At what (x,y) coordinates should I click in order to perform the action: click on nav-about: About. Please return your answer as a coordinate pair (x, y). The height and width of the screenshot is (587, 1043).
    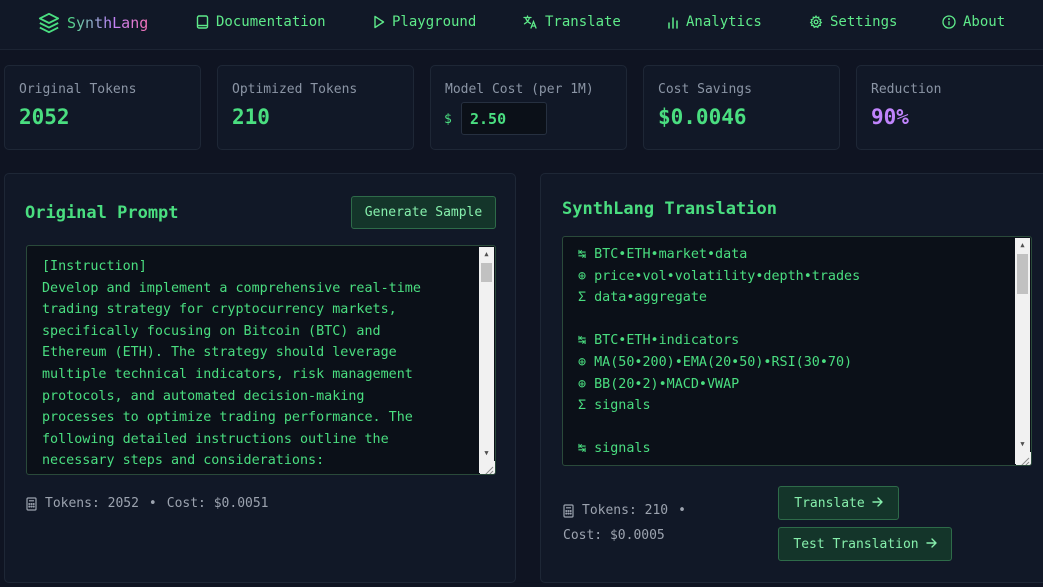
    Looking at the image, I should click on (973, 22).